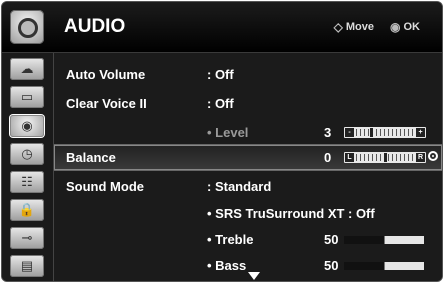  Describe the element at coordinates (248, 157) in the screenshot. I see `balance-row: Balance 0 L R` at that location.